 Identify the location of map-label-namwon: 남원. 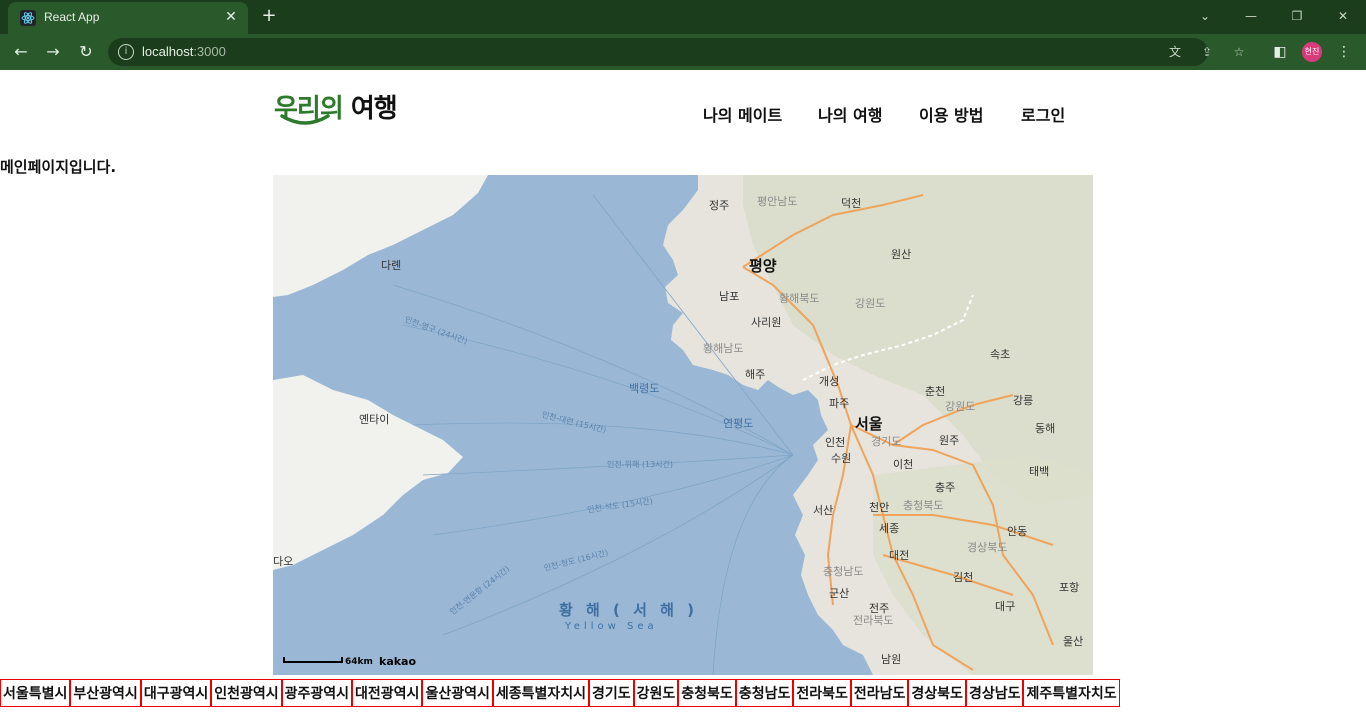
(891, 659).